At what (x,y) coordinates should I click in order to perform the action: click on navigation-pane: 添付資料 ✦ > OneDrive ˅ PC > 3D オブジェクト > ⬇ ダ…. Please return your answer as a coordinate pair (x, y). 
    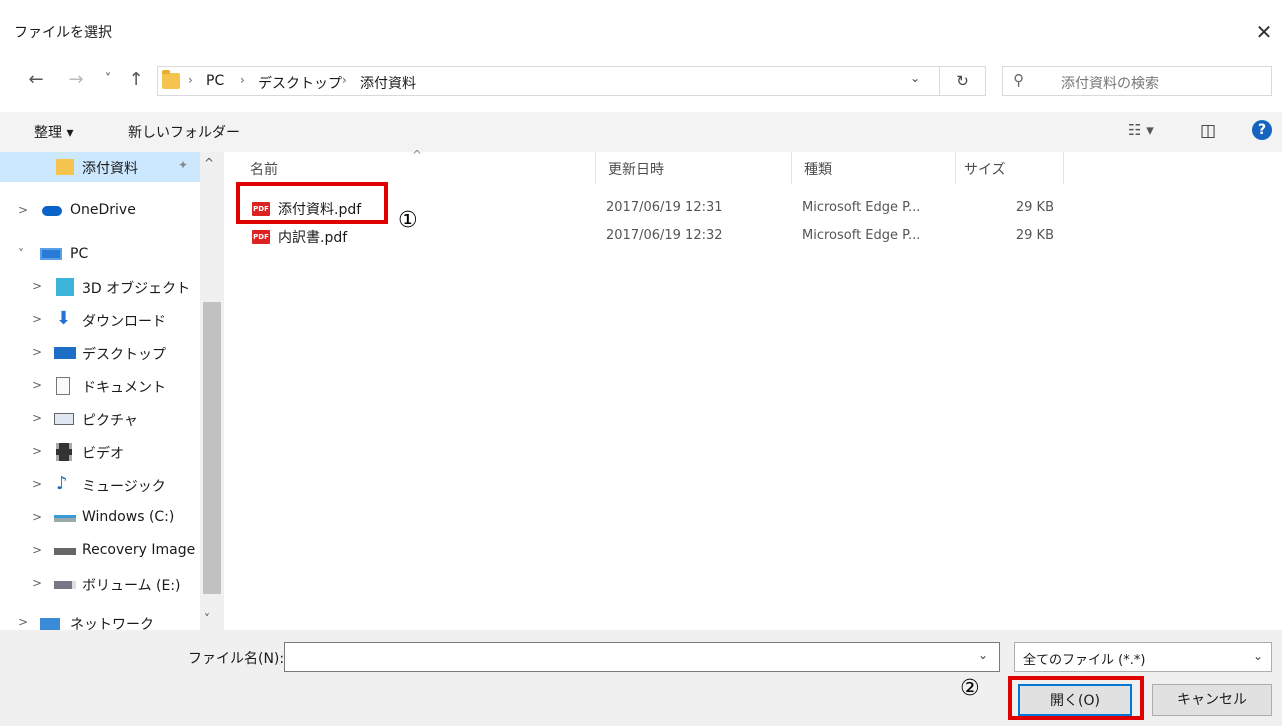
    Looking at the image, I should click on (112, 391).